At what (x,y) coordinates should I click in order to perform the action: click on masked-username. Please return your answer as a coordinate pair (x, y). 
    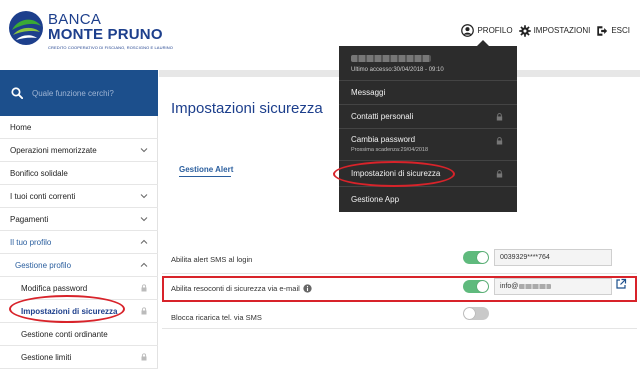
    Looking at the image, I should click on (391, 58).